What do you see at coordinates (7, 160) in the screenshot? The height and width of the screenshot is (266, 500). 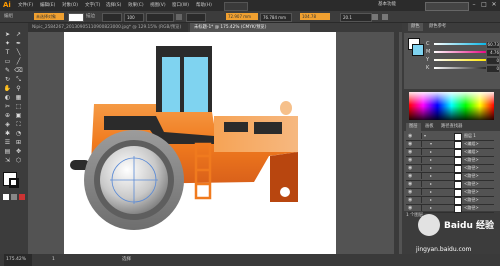 I see `tool-icon: ⇲` at bounding box center [7, 160].